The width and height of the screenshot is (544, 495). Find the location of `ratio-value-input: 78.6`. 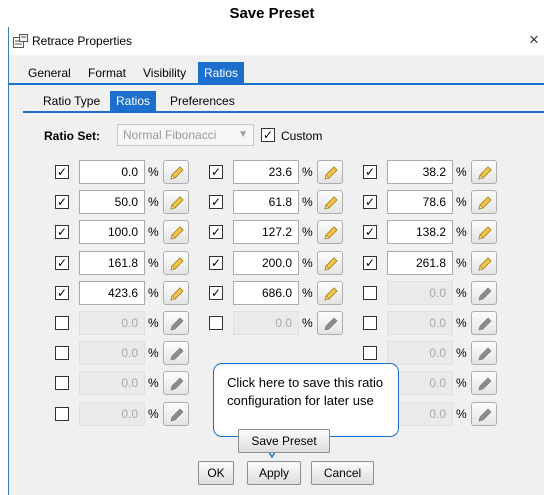

ratio-value-input: 78.6 is located at coordinates (420, 202).